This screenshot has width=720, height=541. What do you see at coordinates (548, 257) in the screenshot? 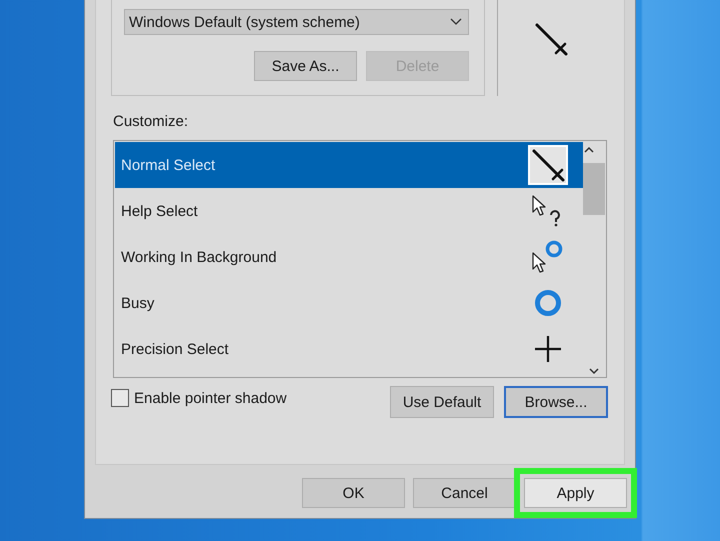
I see `pointer-with-ring-icon` at bounding box center [548, 257].